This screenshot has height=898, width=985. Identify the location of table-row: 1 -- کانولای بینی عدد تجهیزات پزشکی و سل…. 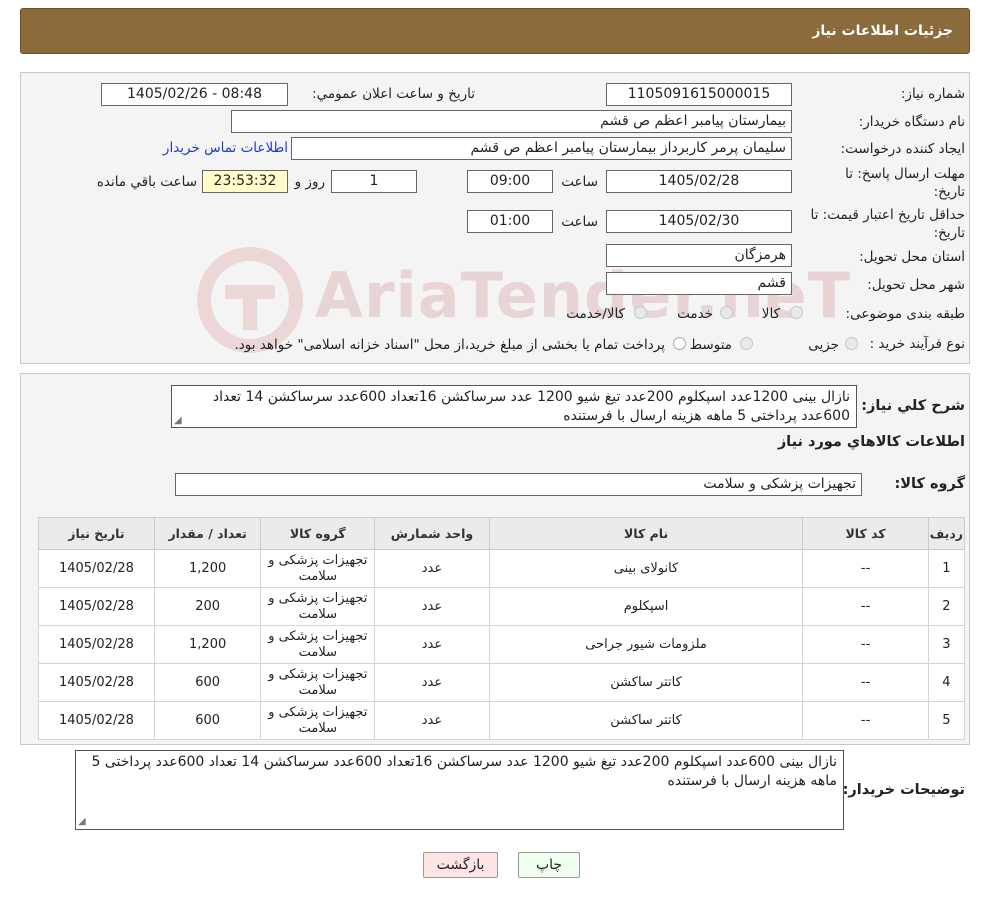
(502, 568).